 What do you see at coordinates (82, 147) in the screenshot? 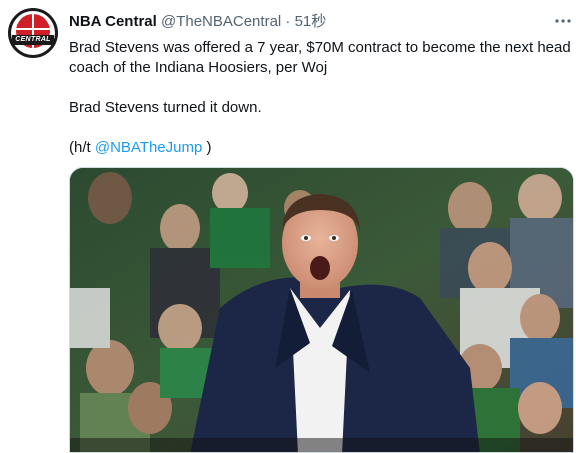
I see `credit-prefix: (h/t` at bounding box center [82, 147].